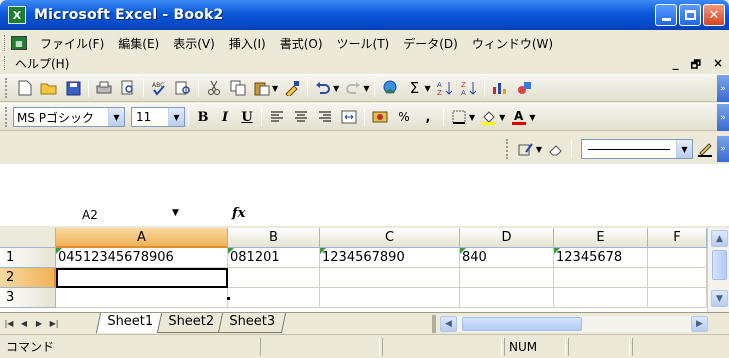 This screenshot has width=729, height=358. Describe the element at coordinates (9, 323) in the screenshot. I see `first-sheet-icon: |◀` at that location.